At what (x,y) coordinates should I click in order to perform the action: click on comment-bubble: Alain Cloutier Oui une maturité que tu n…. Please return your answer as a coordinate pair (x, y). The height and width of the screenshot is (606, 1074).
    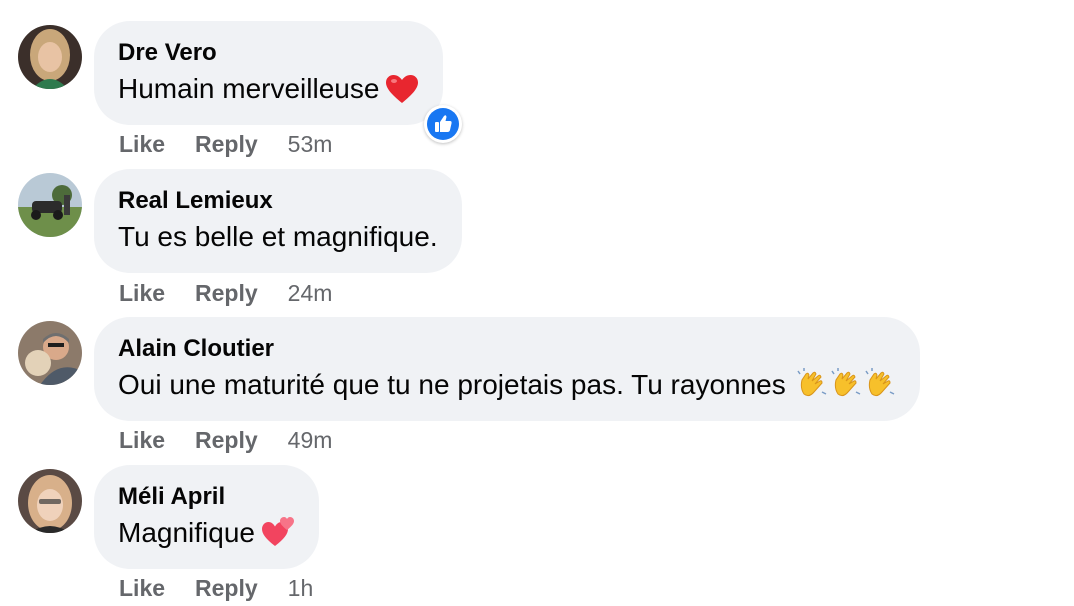
    Looking at the image, I should click on (507, 369).